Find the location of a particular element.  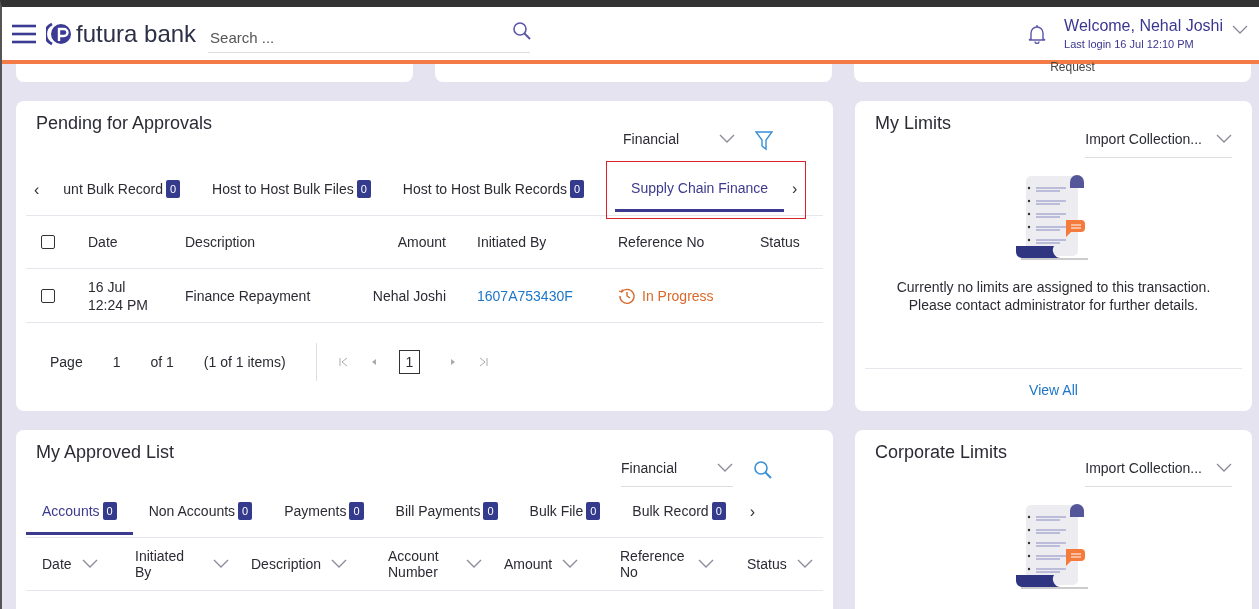

status-text: In Progress is located at coordinates (678, 295).